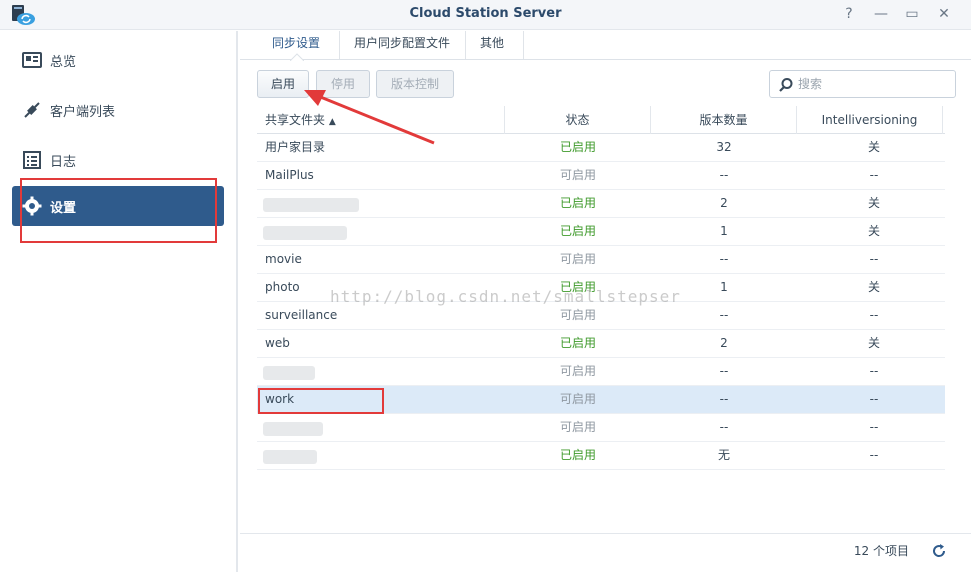 This screenshot has width=971, height=572. What do you see at coordinates (283, 259) in the screenshot?
I see `folder-name: movie` at bounding box center [283, 259].